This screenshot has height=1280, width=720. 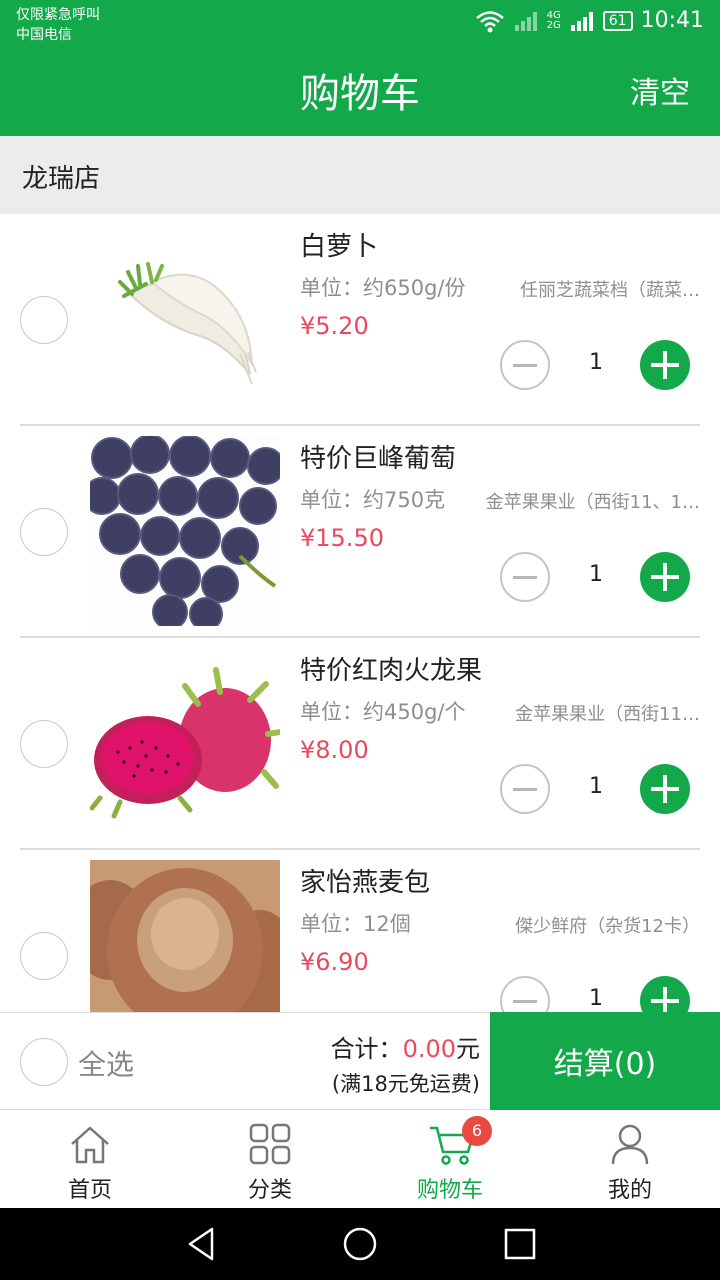 What do you see at coordinates (520, 1244) in the screenshot?
I see `recent-apps-icon` at bounding box center [520, 1244].